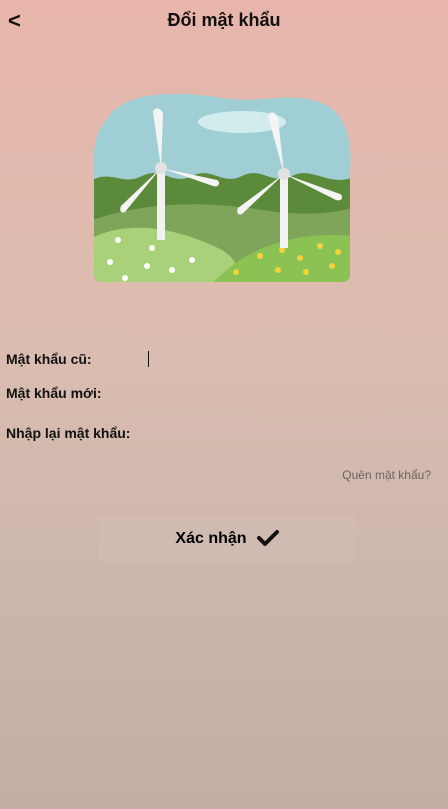  What do you see at coordinates (257, 433) in the screenshot?
I see `confirm-password-input` at bounding box center [257, 433].